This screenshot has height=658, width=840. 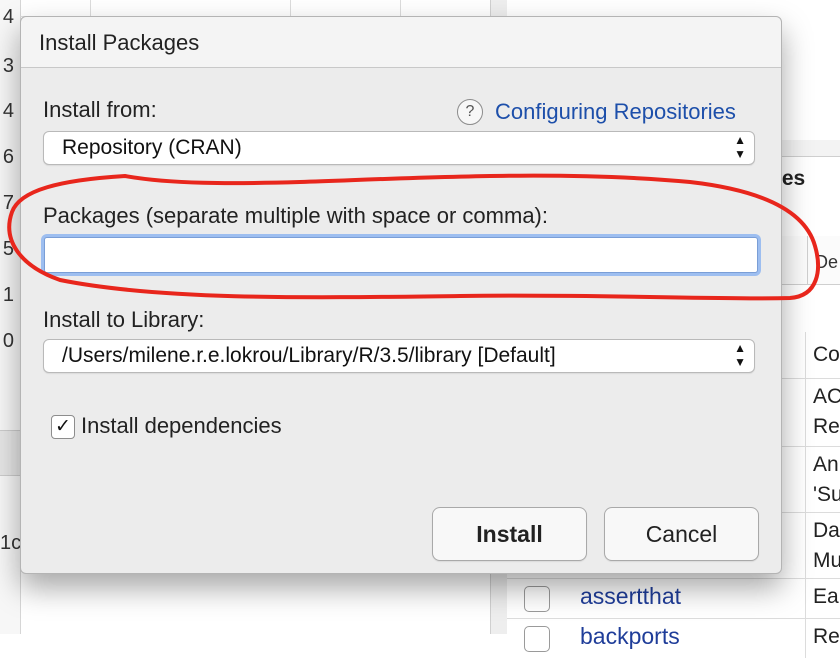 What do you see at coordinates (8, 203) in the screenshot?
I see `line-number: 7` at bounding box center [8, 203].